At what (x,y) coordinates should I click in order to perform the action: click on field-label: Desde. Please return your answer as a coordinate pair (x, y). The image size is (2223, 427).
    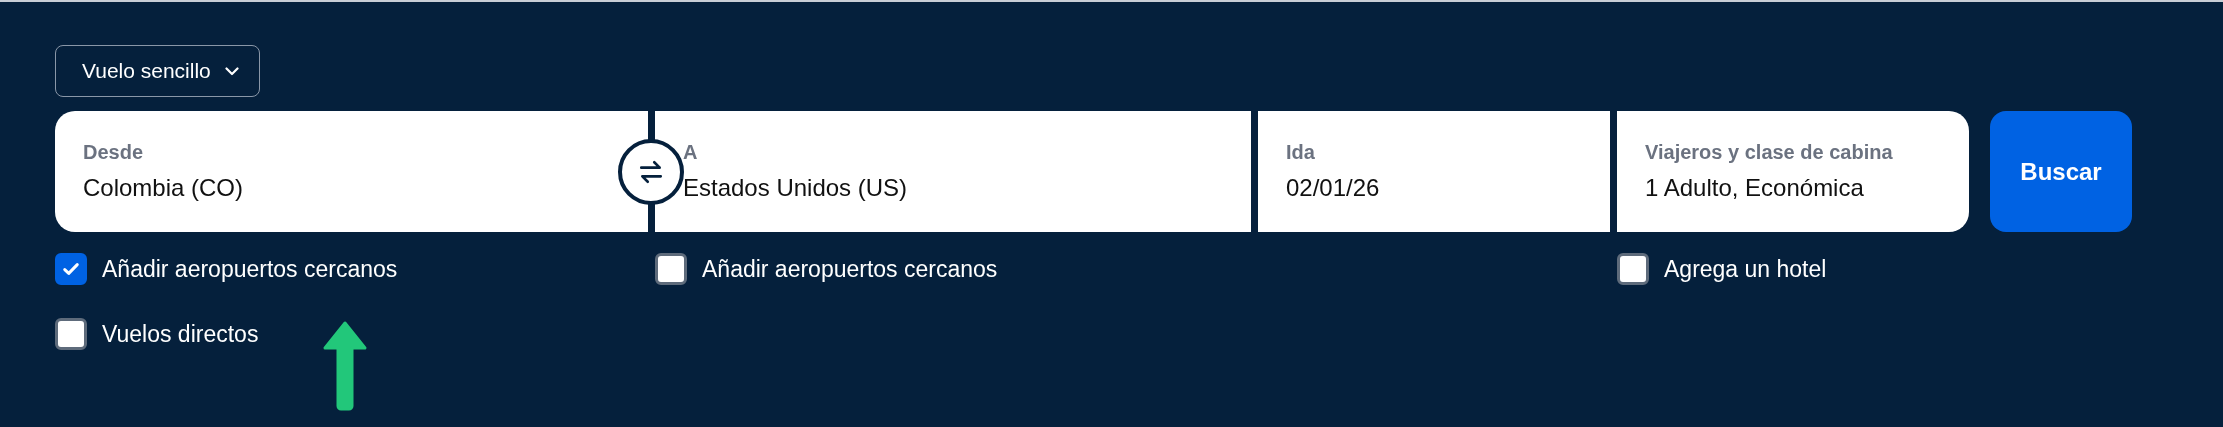
    Looking at the image, I should click on (114, 152).